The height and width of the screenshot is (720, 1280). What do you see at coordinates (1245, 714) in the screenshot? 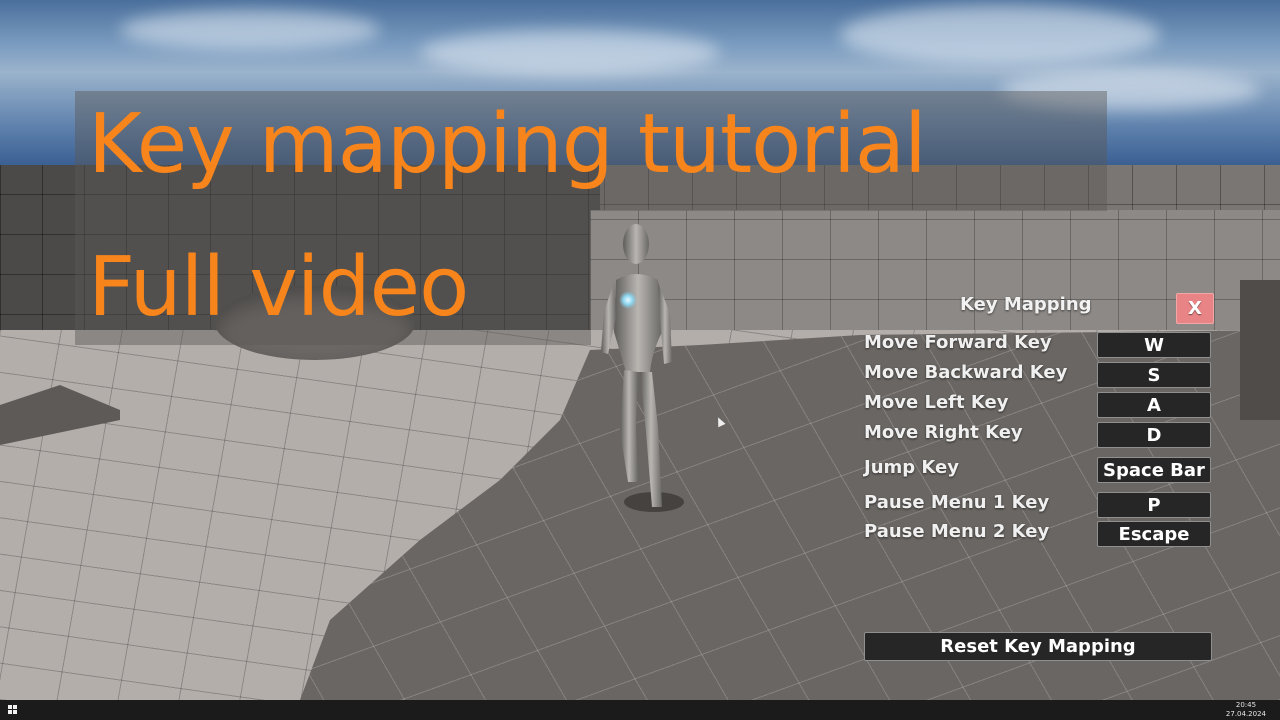
I see `clock-date: 27.04.2024` at bounding box center [1245, 714].